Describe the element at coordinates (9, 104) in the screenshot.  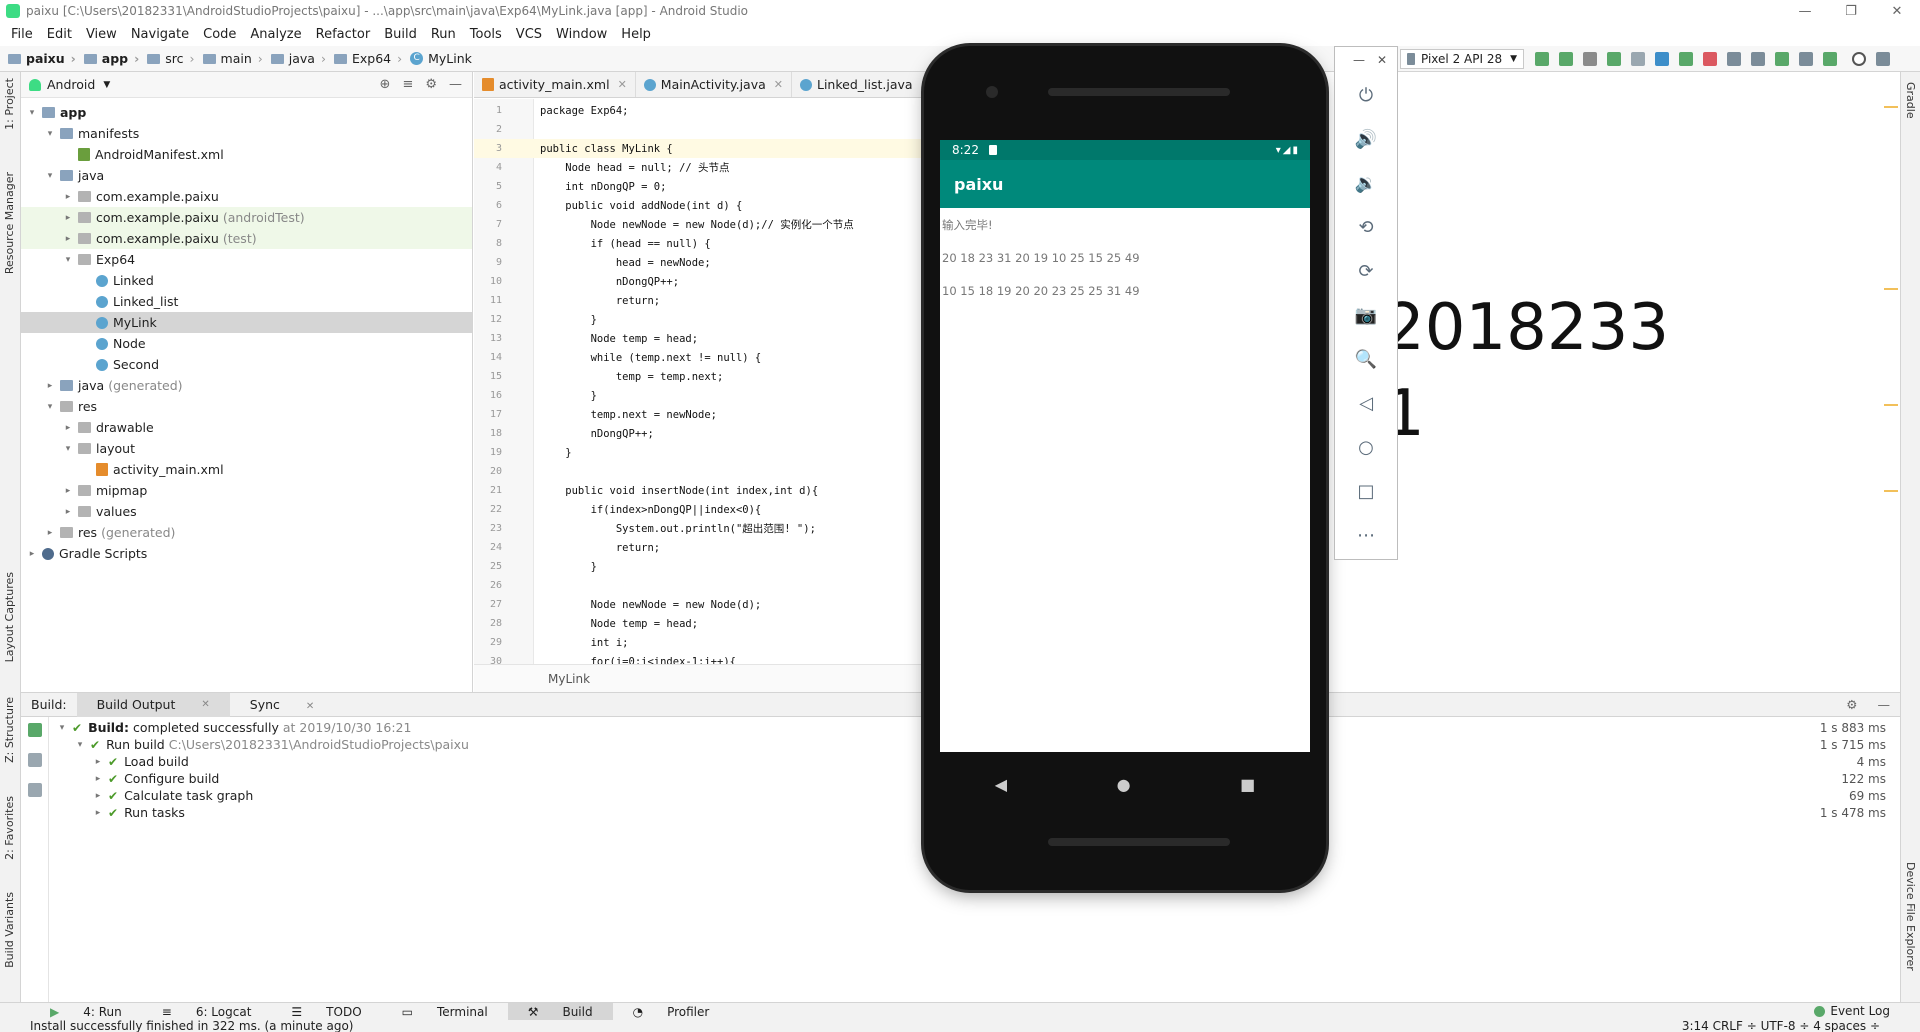
I see `tab-project: 1: Project` at that location.